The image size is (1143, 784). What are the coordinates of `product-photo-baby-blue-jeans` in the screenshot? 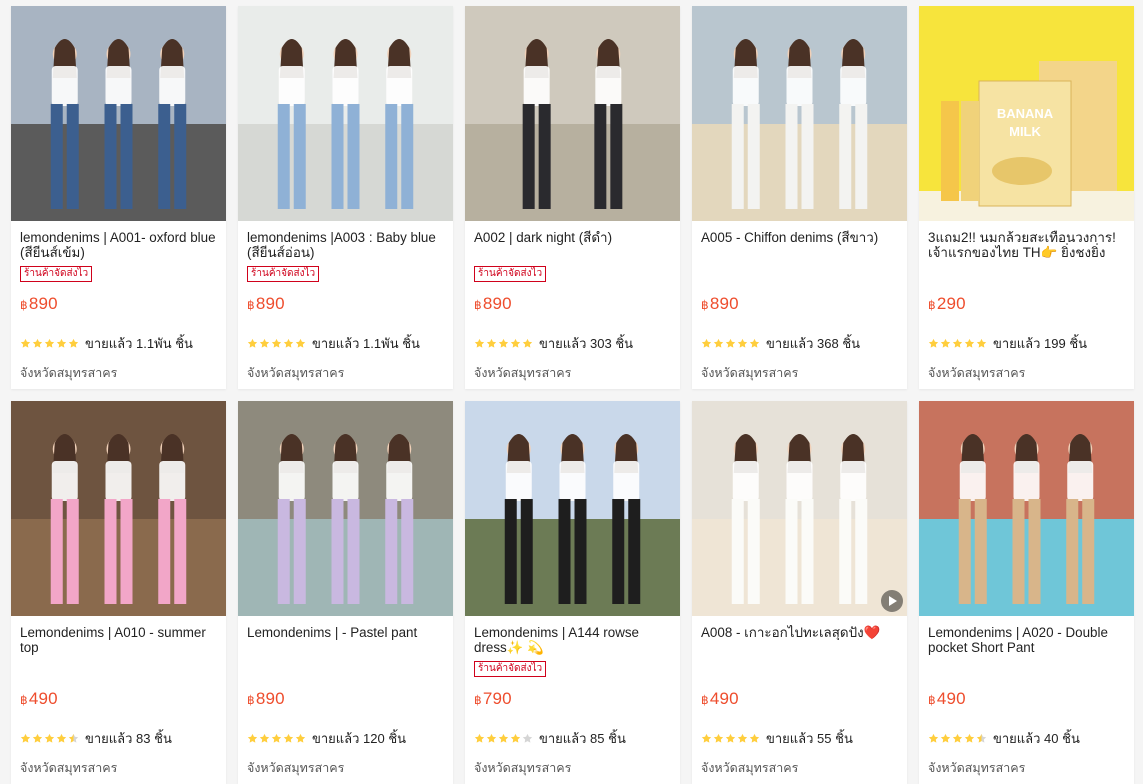 It's located at (345, 113).